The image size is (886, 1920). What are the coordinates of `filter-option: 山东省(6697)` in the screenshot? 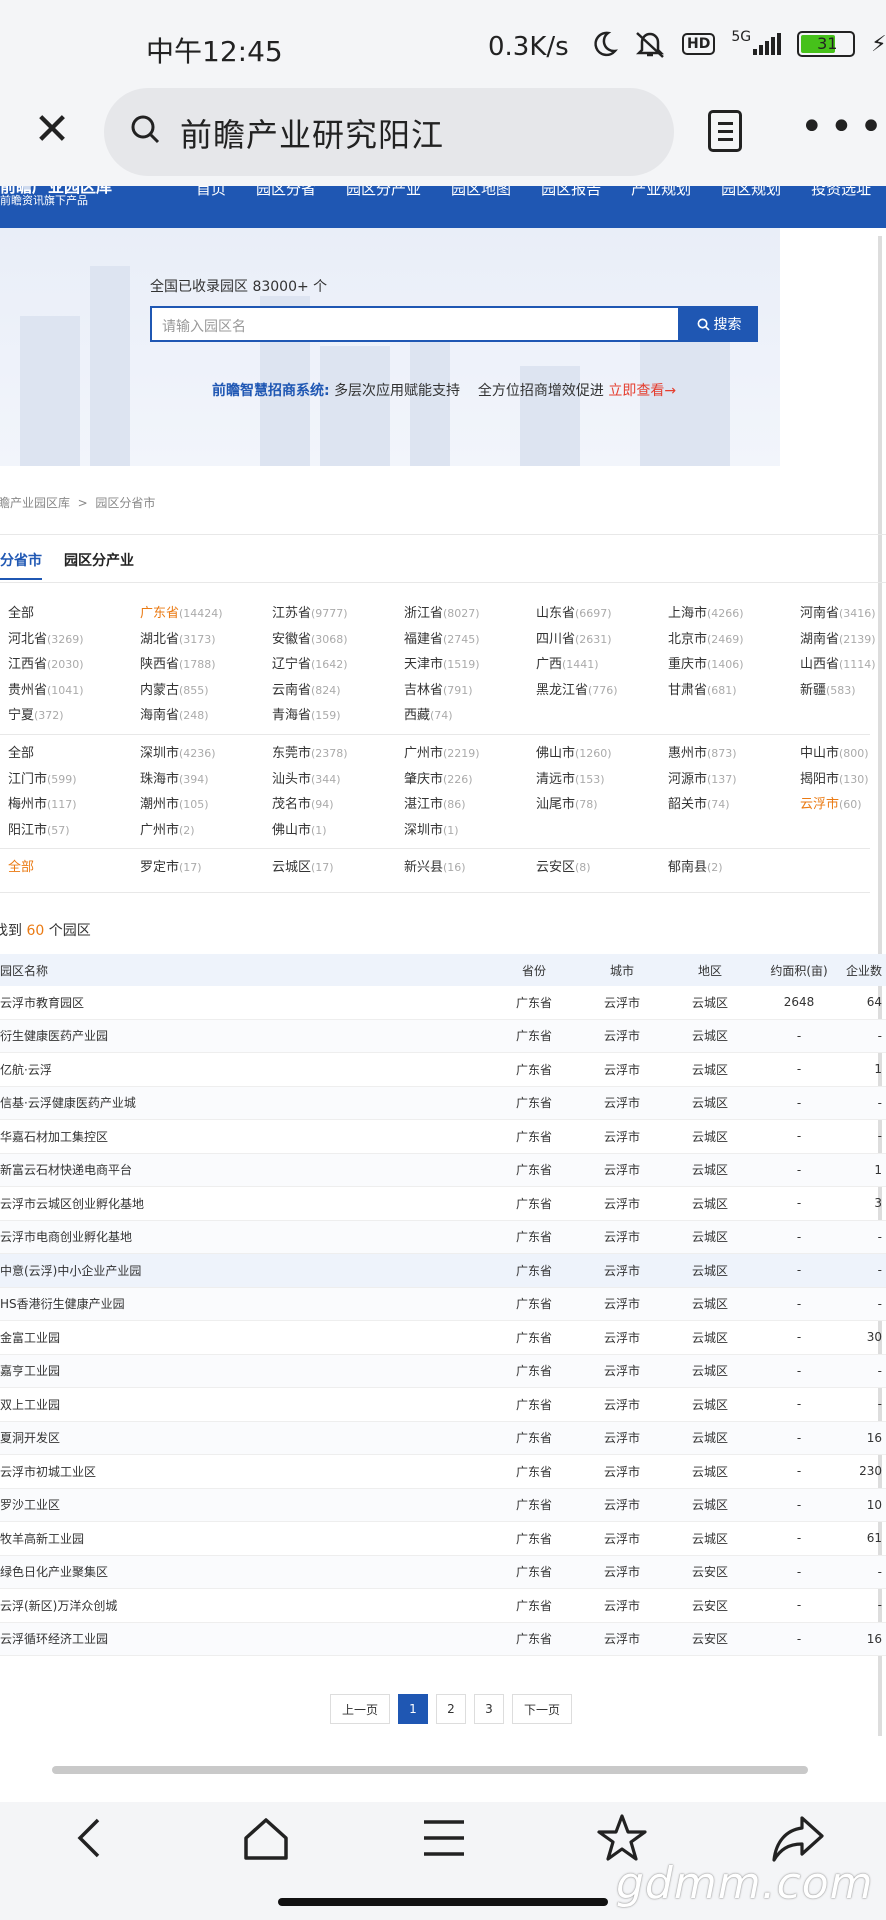 It's located at (574, 611).